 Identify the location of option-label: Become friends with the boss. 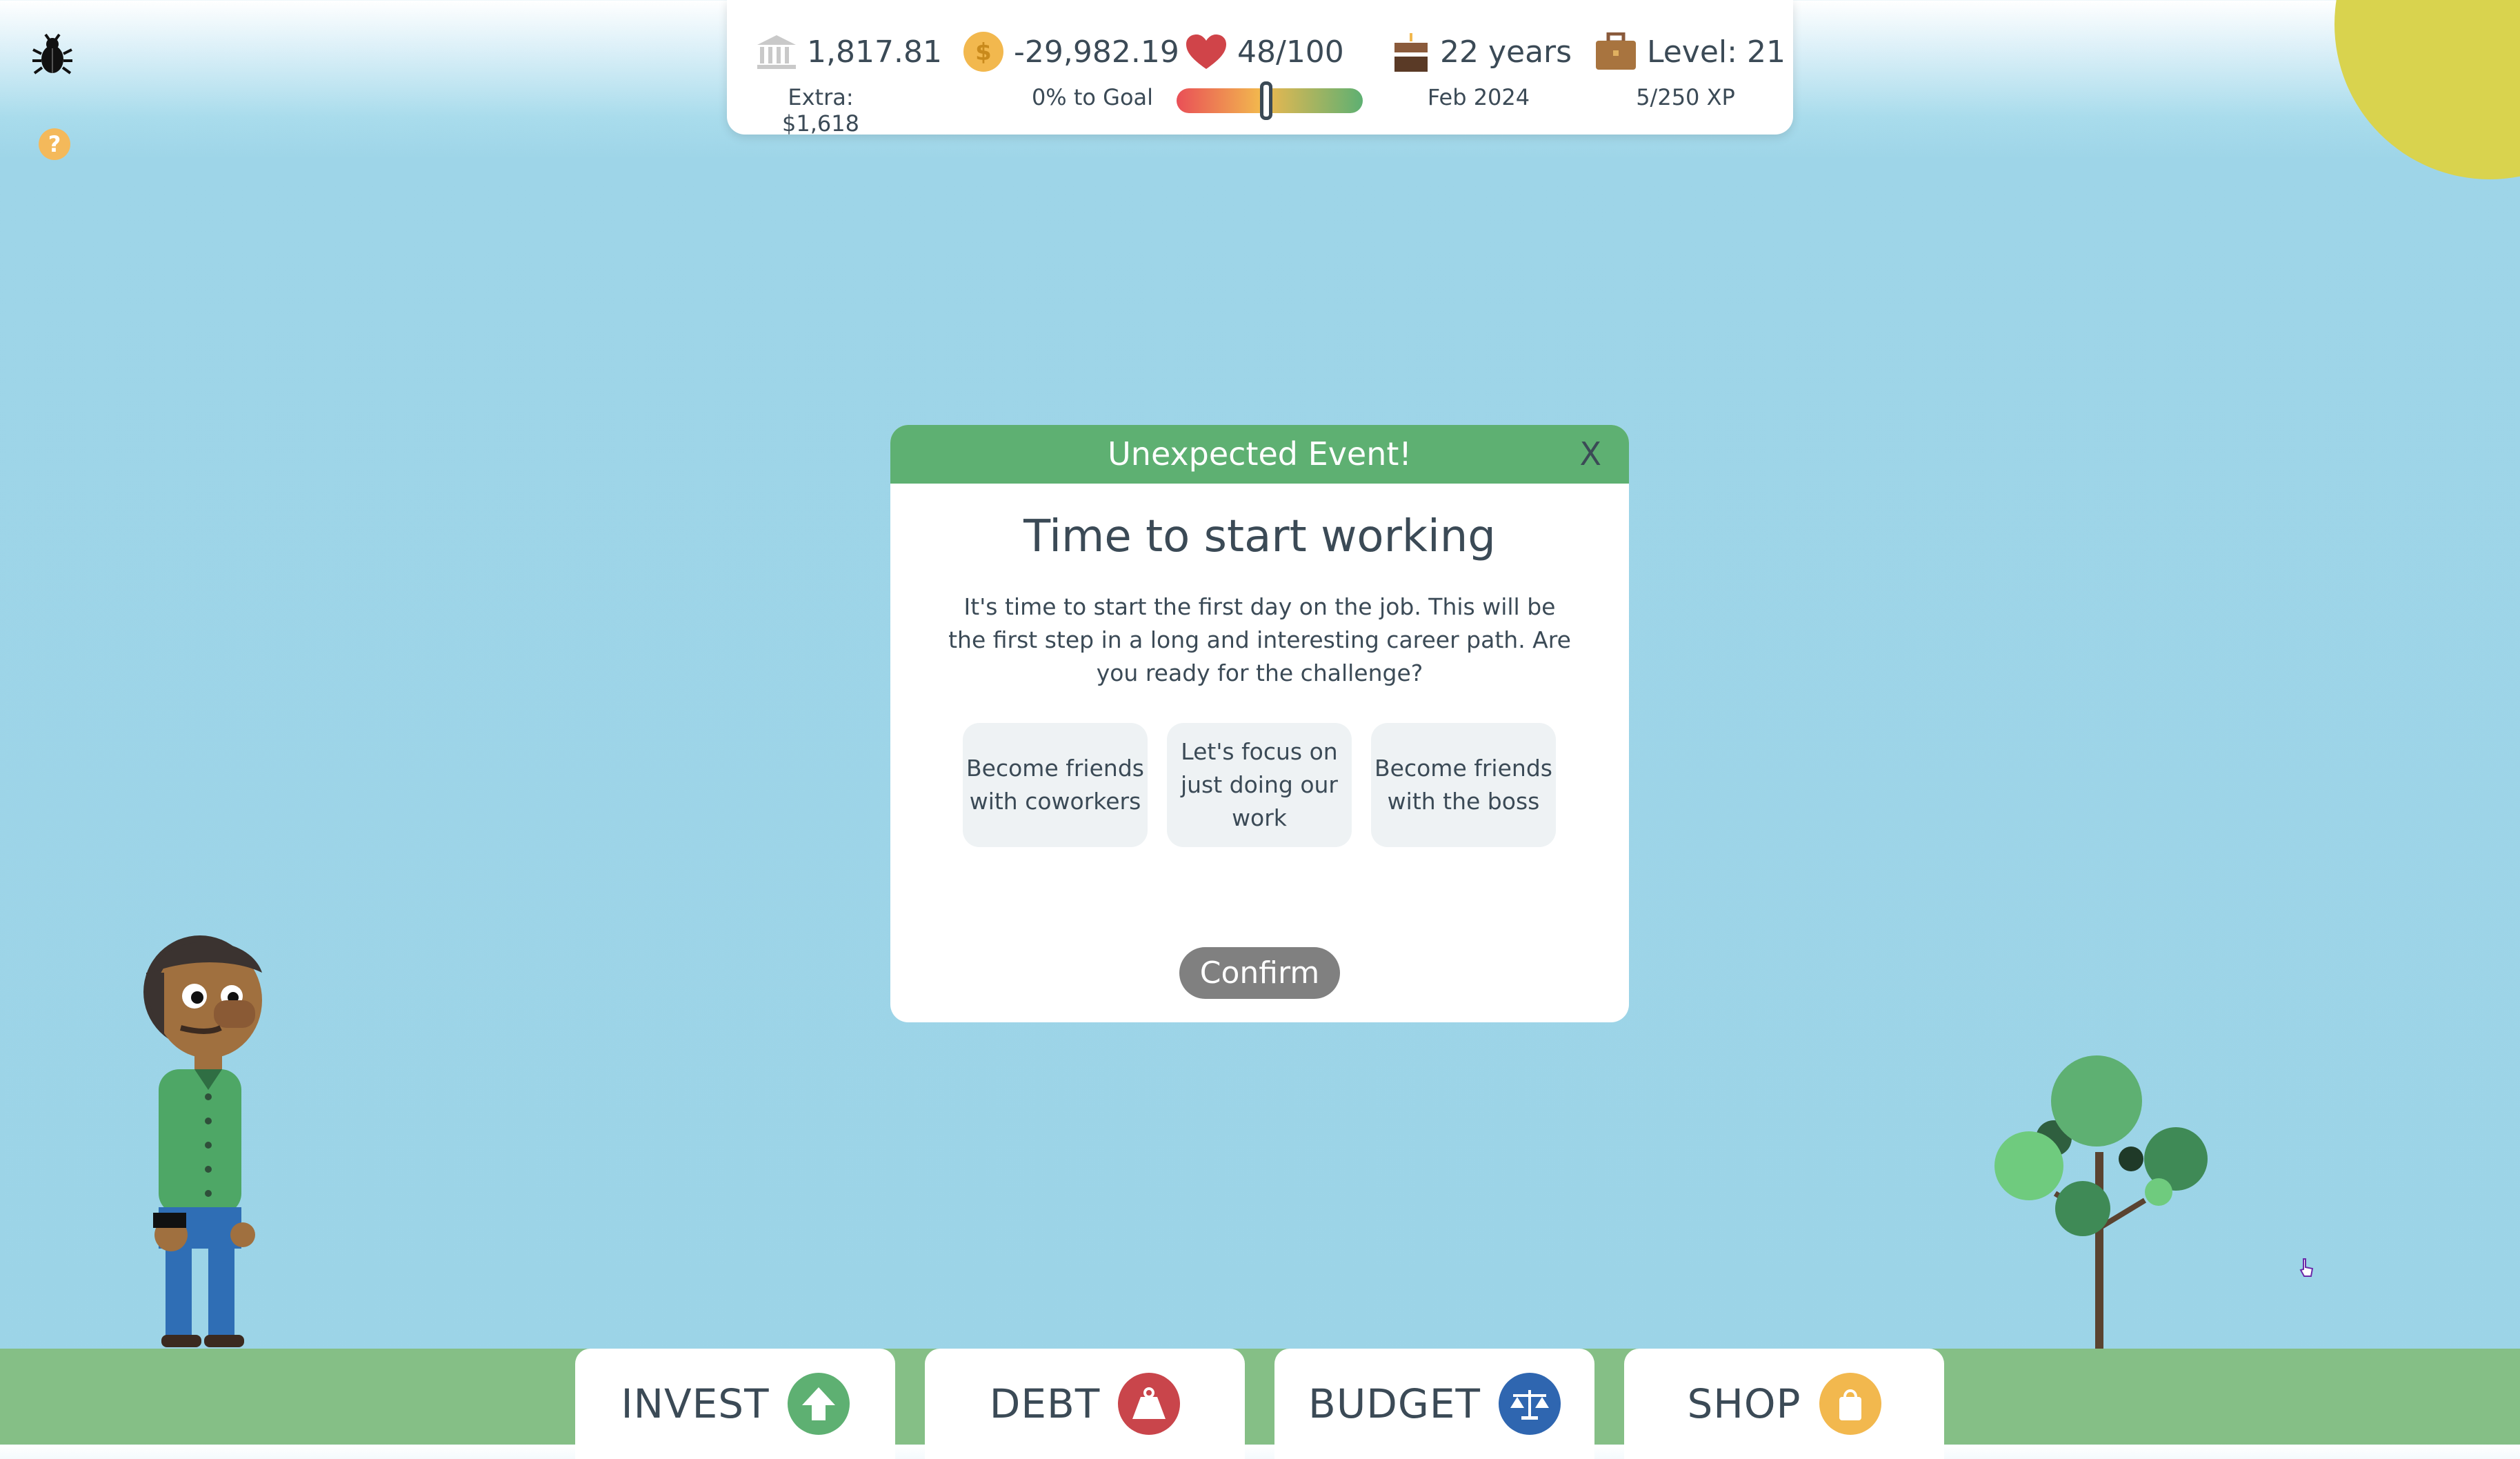
(1463, 785).